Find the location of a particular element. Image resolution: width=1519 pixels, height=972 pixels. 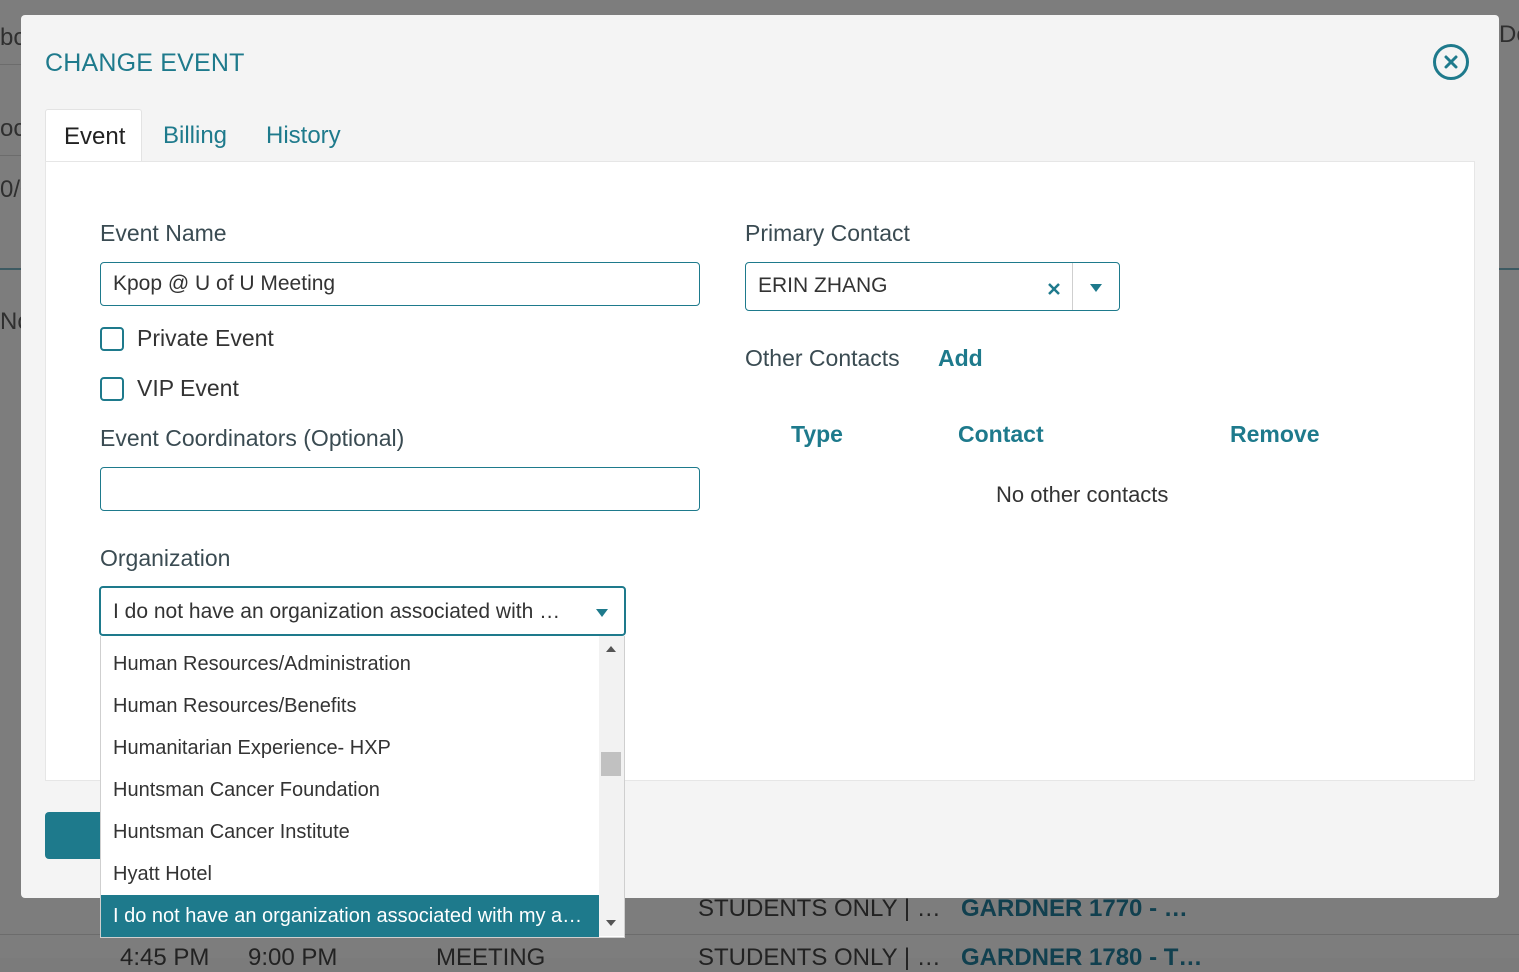

modal-title: CHANGE EVENT is located at coordinates (145, 63).